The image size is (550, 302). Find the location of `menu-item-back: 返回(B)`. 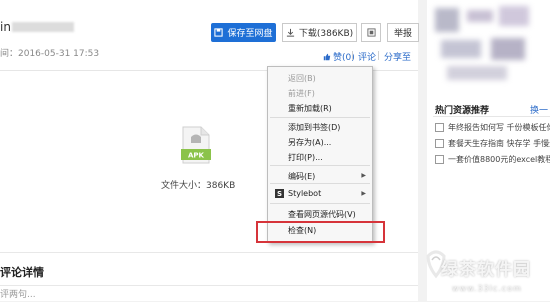

menu-item-back: 返回(B) is located at coordinates (302, 78).